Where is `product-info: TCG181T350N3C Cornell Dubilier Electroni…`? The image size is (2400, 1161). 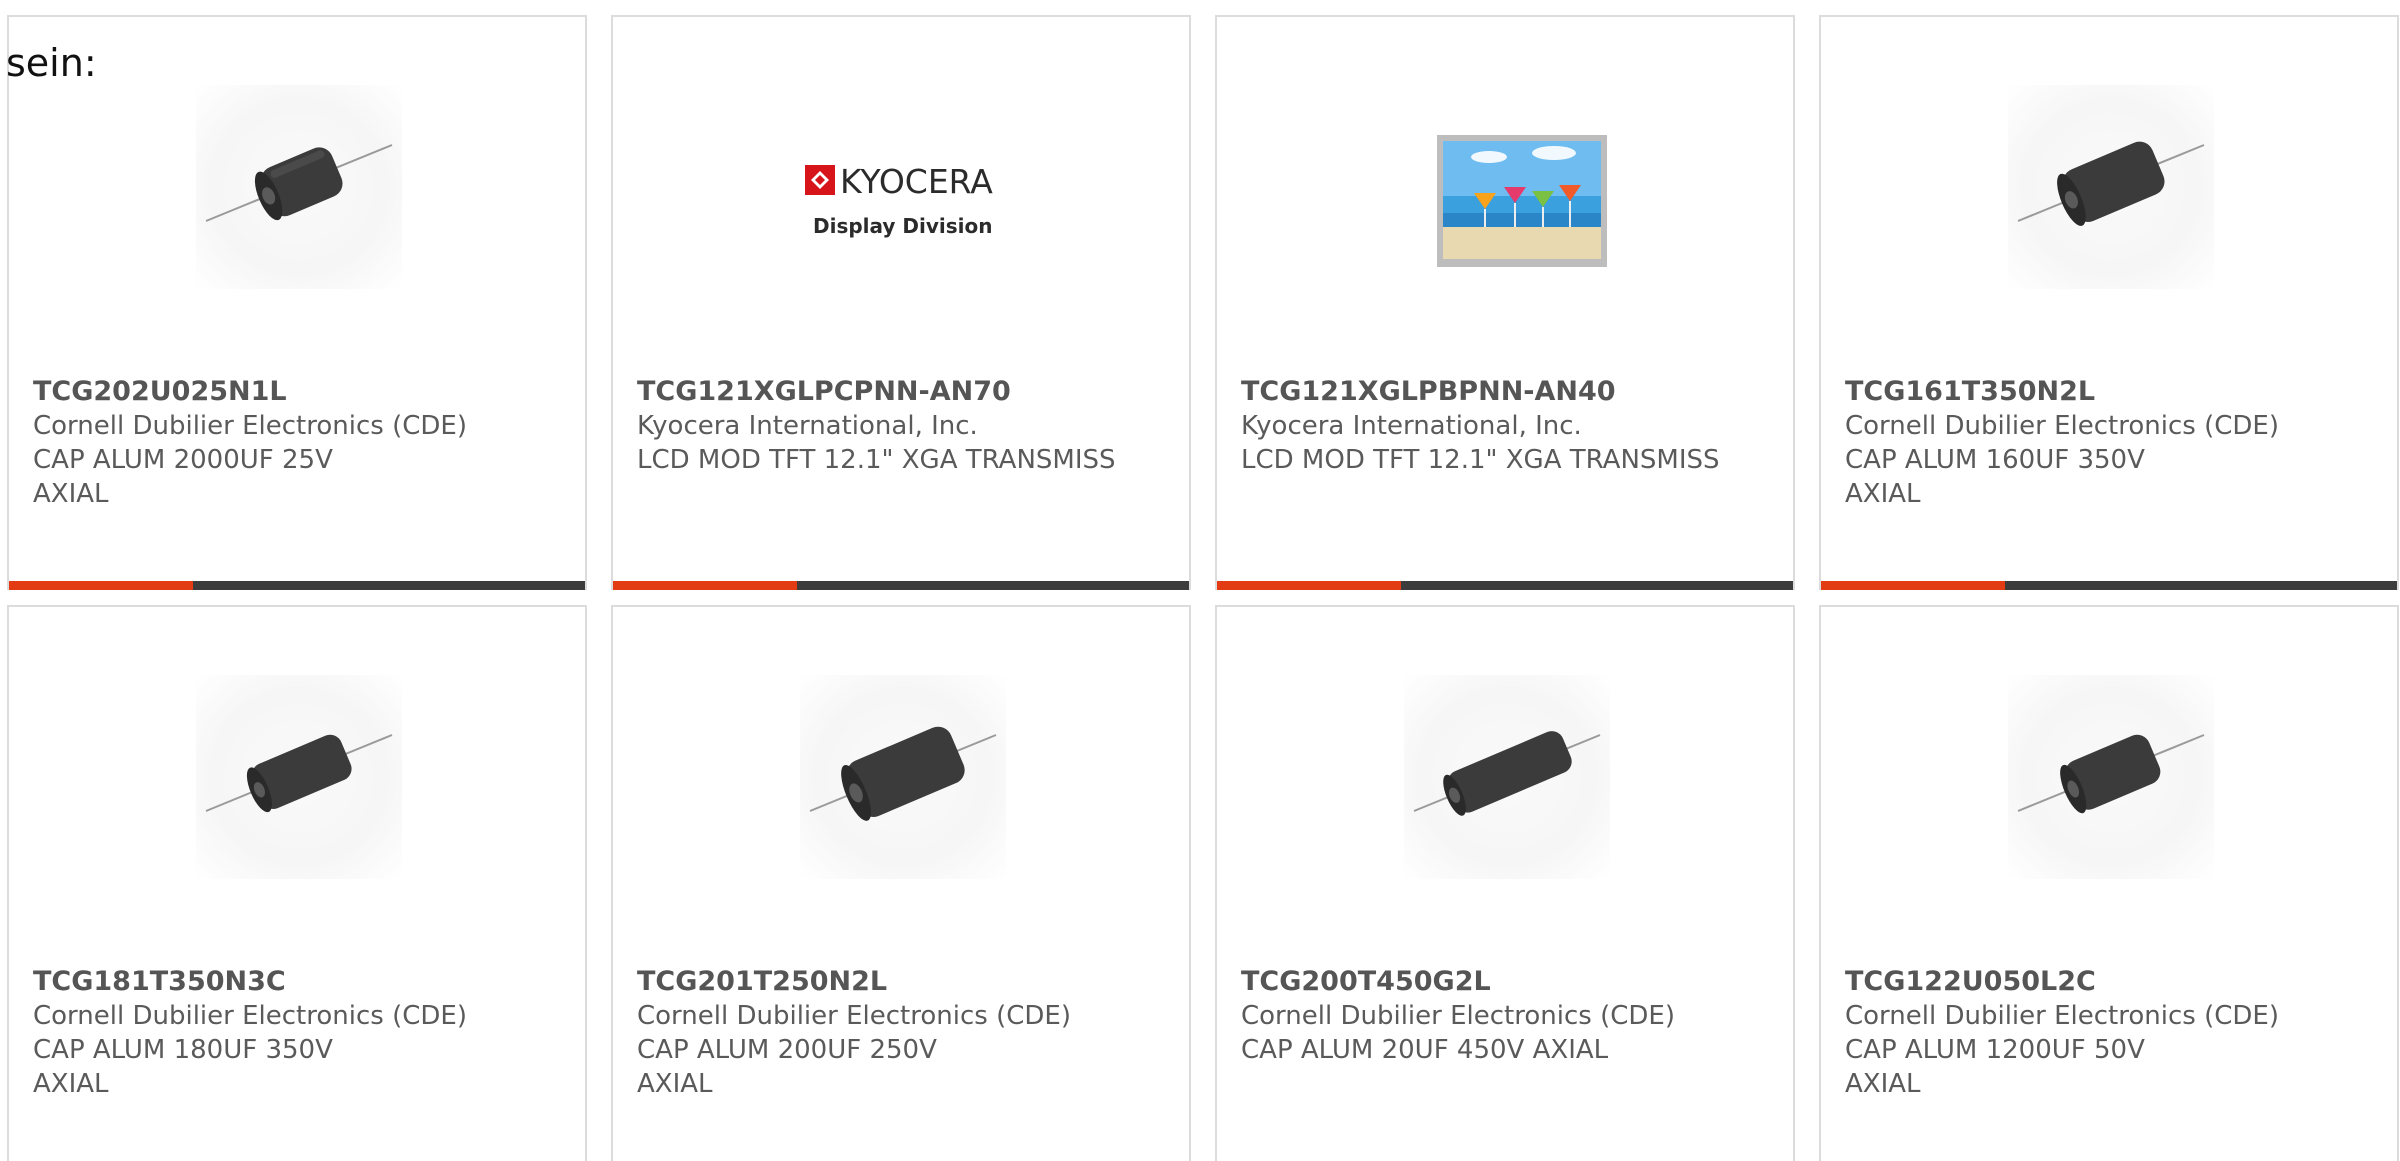 product-info: TCG181T350N3C Cornell Dubilier Electroni… is located at coordinates (297, 1033).